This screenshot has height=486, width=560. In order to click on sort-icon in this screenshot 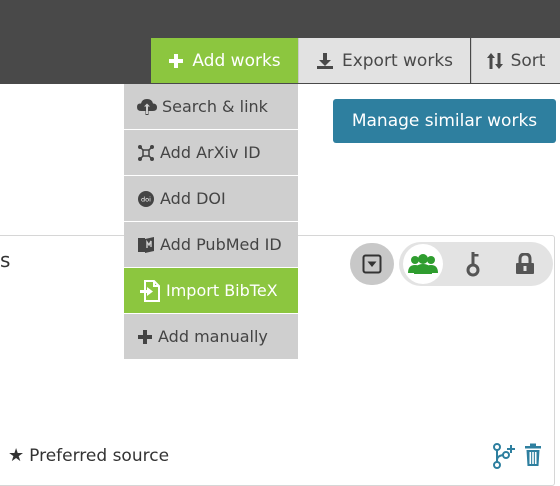, I will do `click(494, 60)`.